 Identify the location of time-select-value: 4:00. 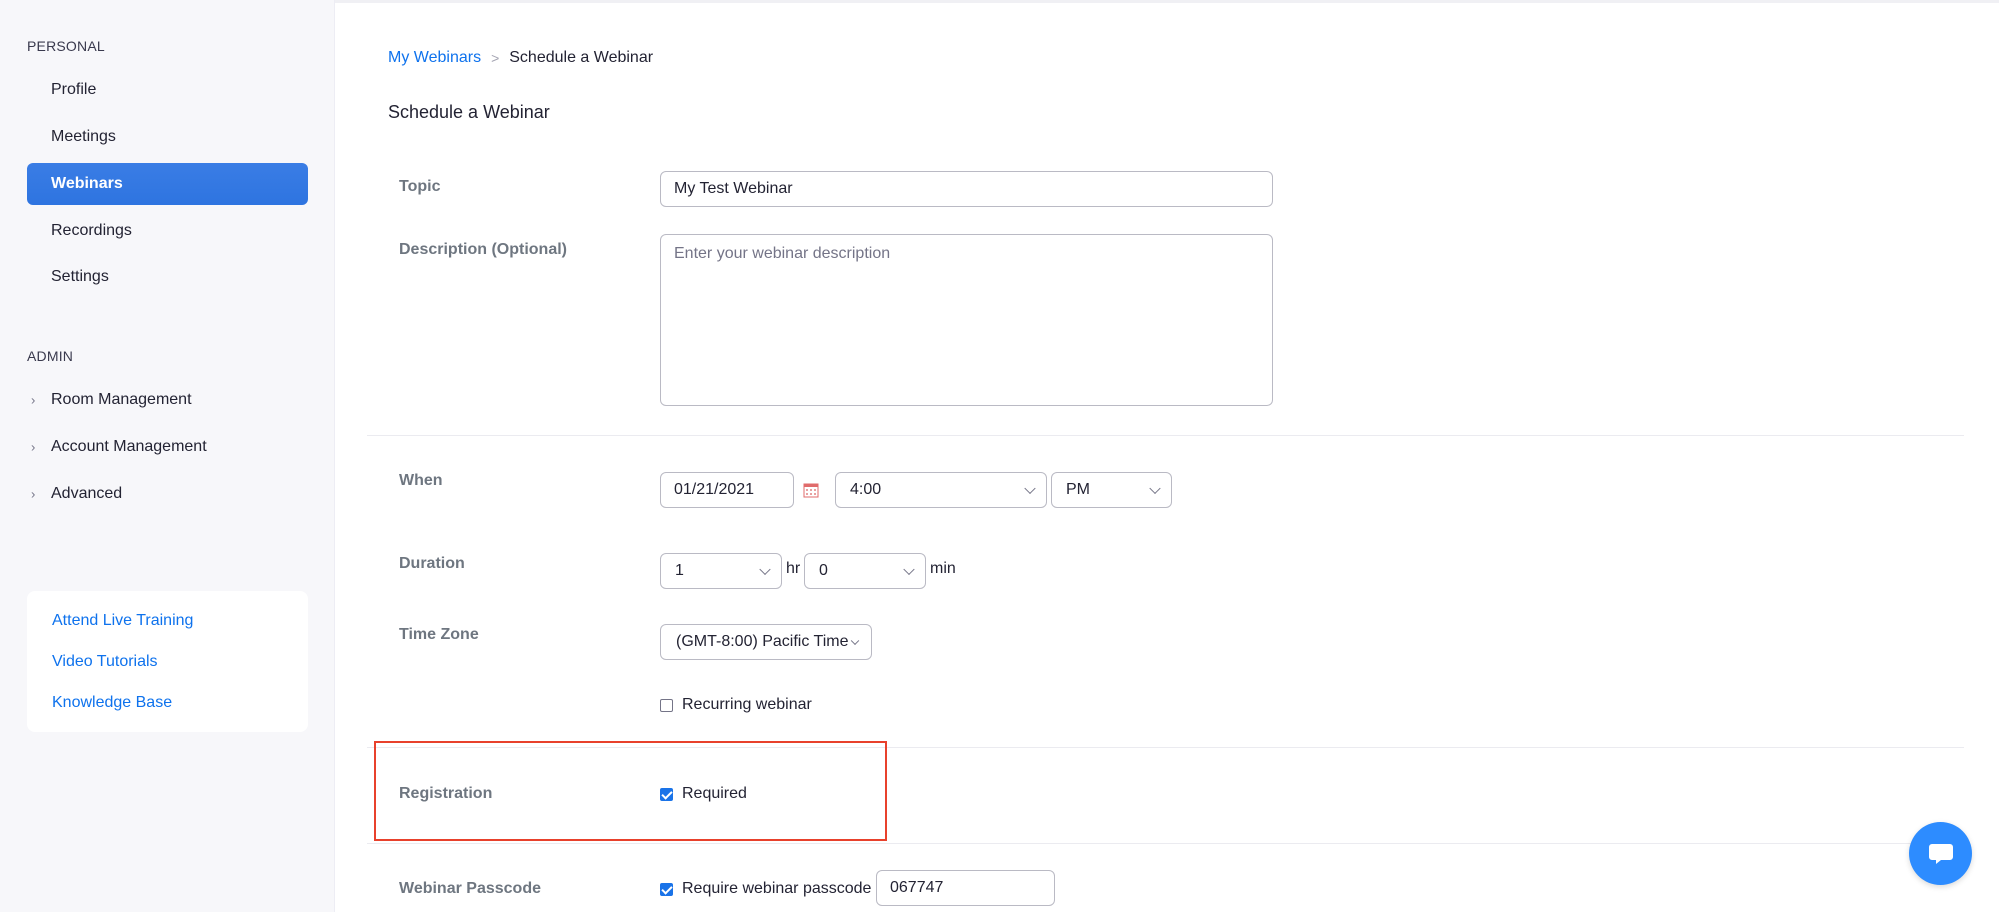
(866, 489).